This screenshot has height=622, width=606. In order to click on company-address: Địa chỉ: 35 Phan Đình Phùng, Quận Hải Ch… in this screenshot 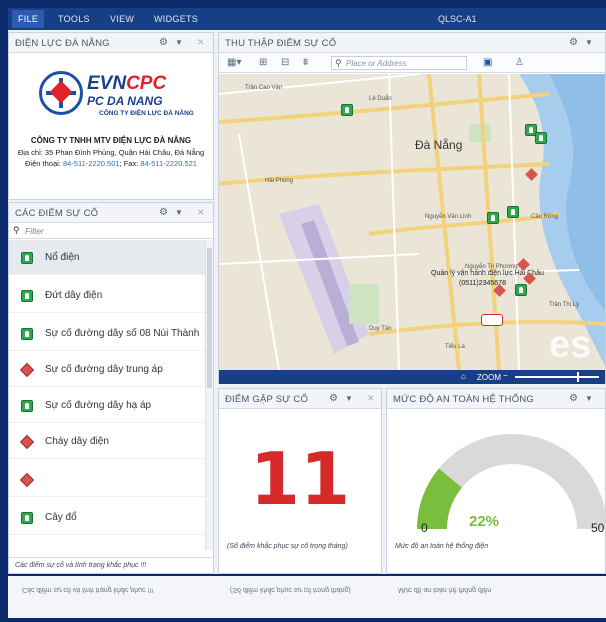, I will do `click(111, 152)`.